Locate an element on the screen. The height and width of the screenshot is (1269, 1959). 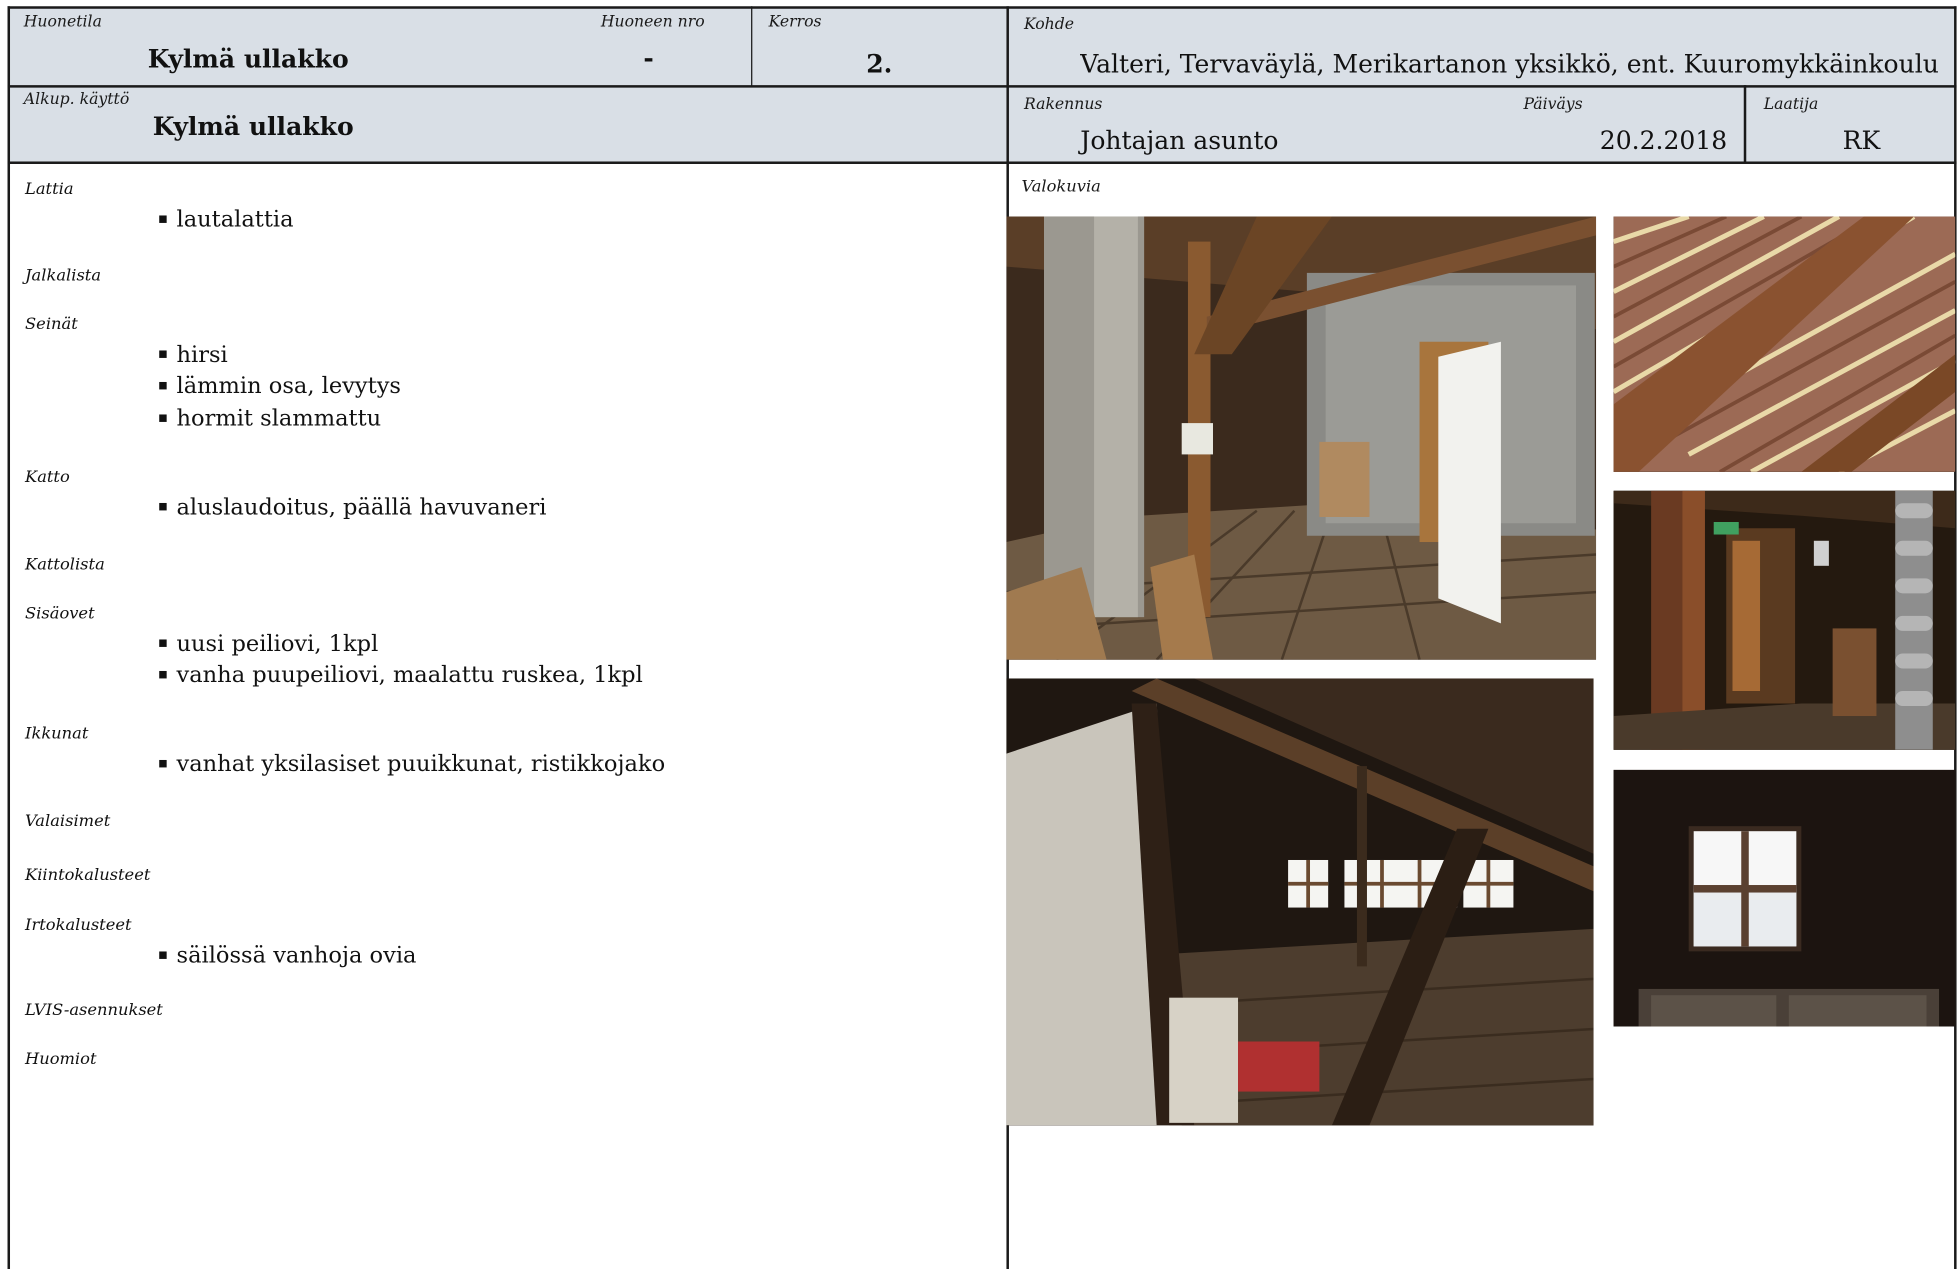
item-seinat-3: ▪ hormit slammattu is located at coordinates (269, 418).